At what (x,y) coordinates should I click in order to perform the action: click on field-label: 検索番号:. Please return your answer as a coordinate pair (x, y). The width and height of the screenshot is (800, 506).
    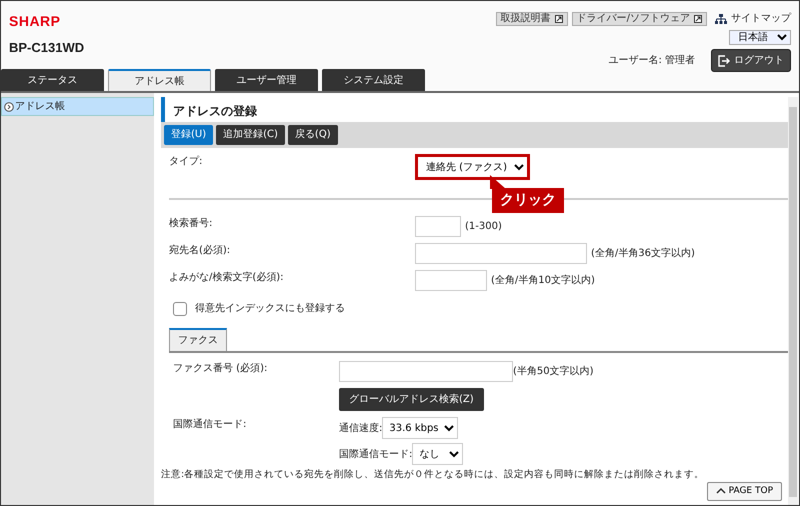
    Looking at the image, I should click on (191, 223).